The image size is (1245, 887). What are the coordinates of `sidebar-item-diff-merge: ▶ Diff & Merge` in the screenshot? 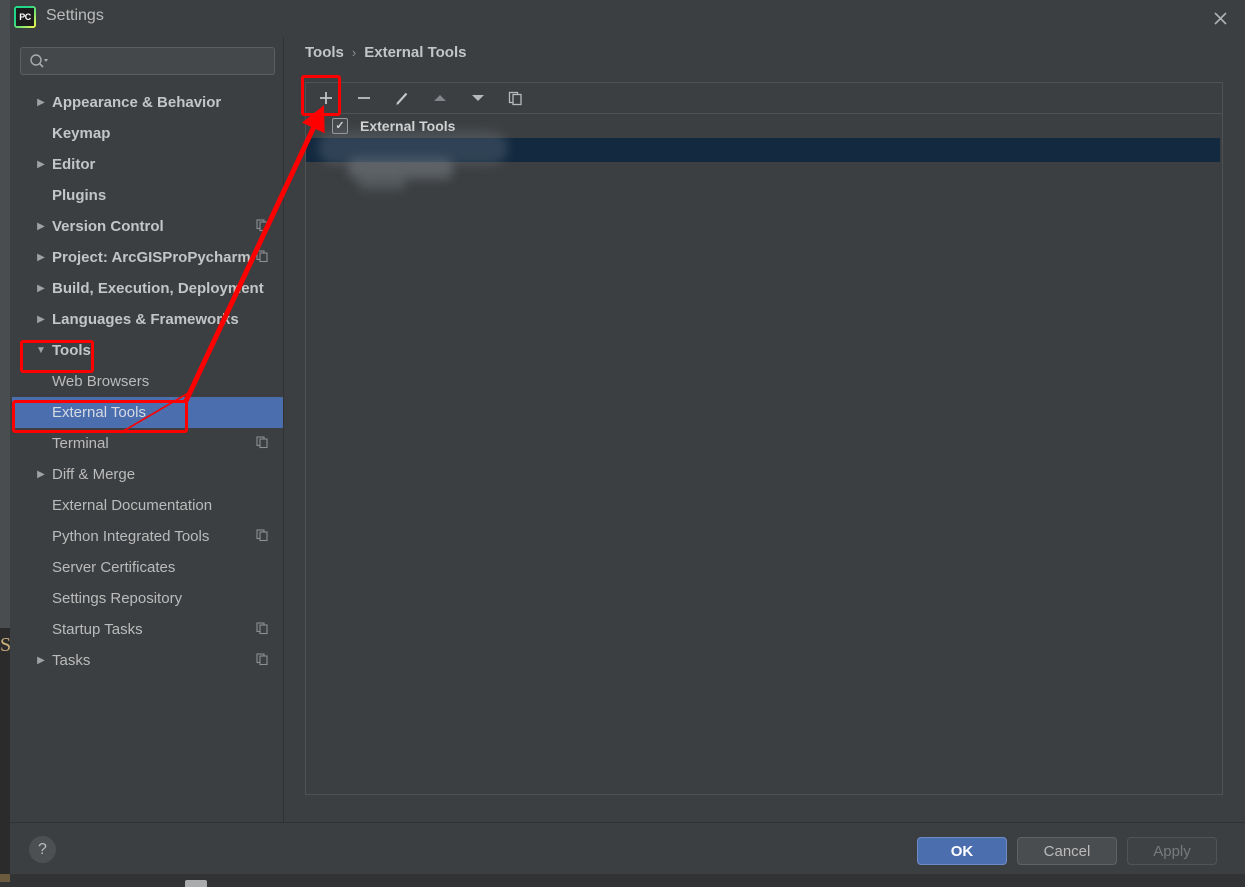 It's located at (147, 474).